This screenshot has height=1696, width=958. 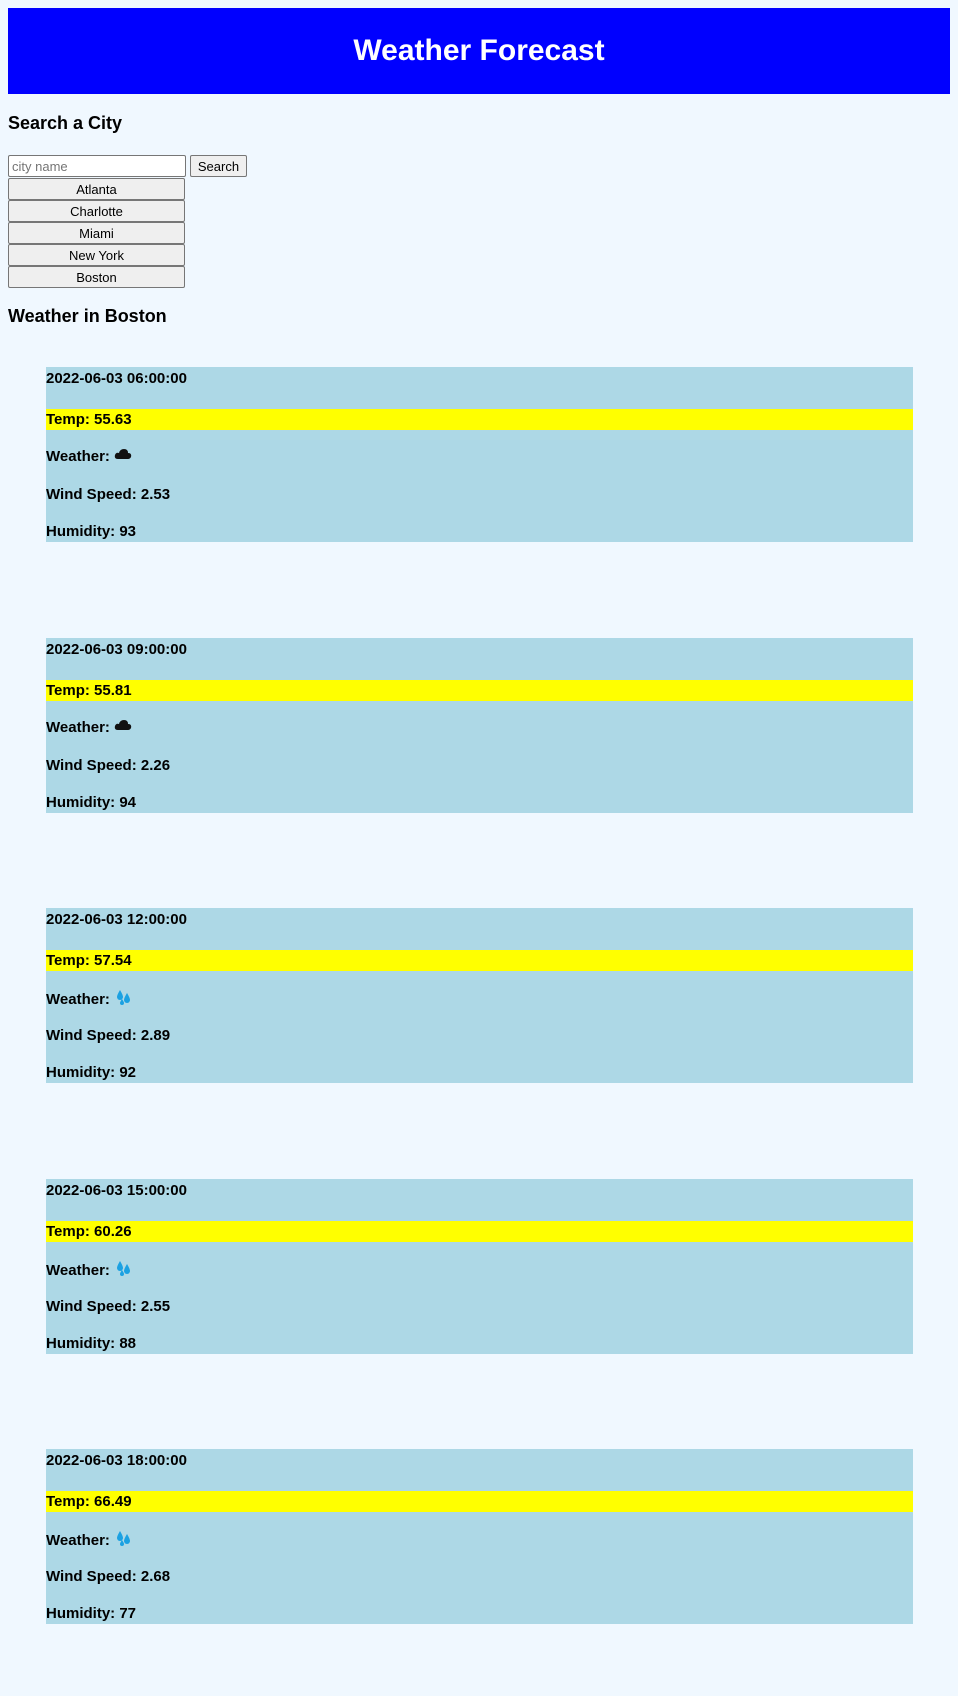 I want to click on forecast-date: 2022-06-03 09:00:00, so click(x=116, y=649).